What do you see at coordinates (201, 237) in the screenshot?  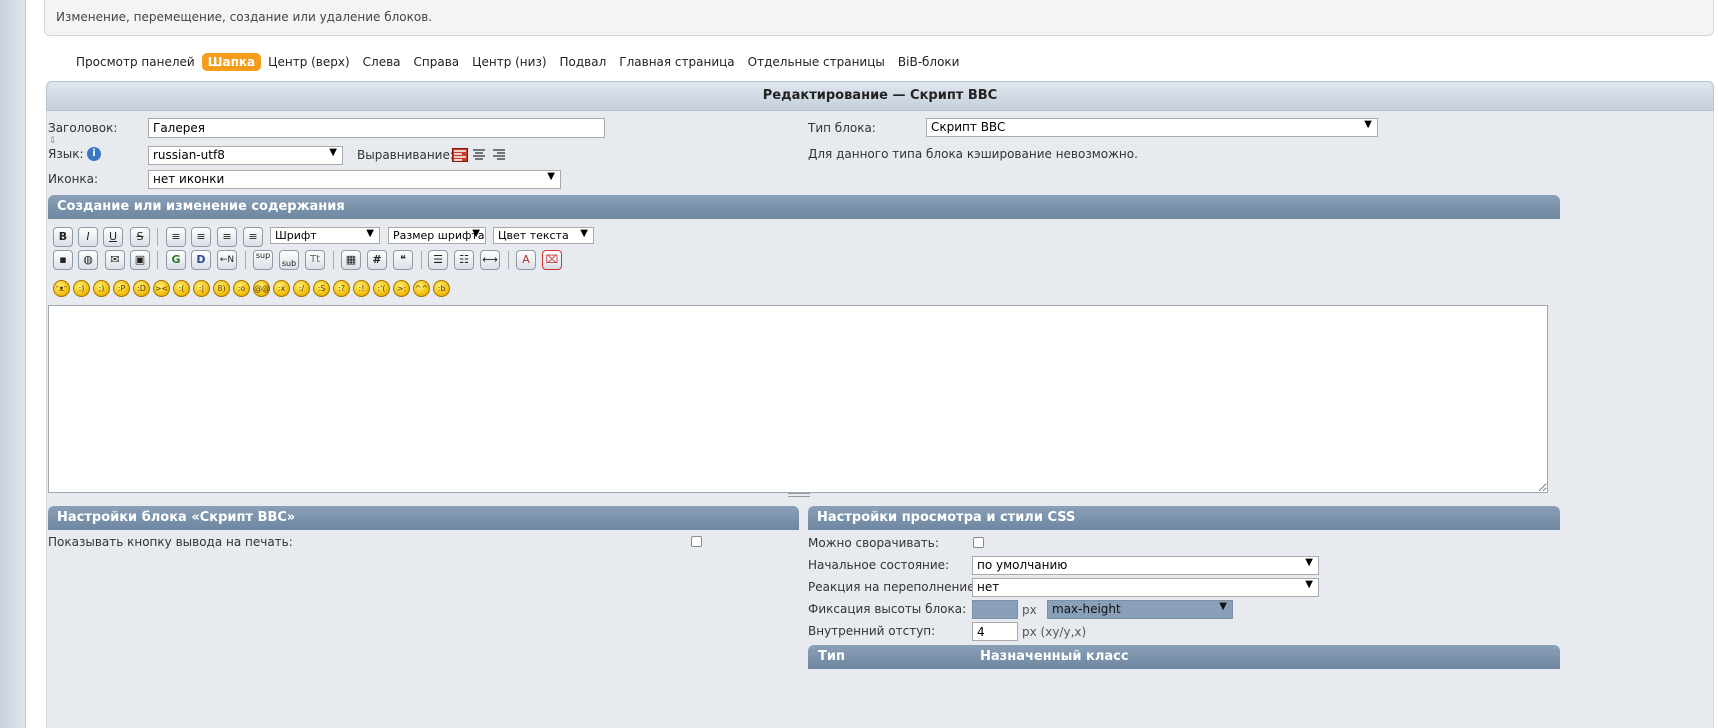 I see `left-align-button: ≡` at bounding box center [201, 237].